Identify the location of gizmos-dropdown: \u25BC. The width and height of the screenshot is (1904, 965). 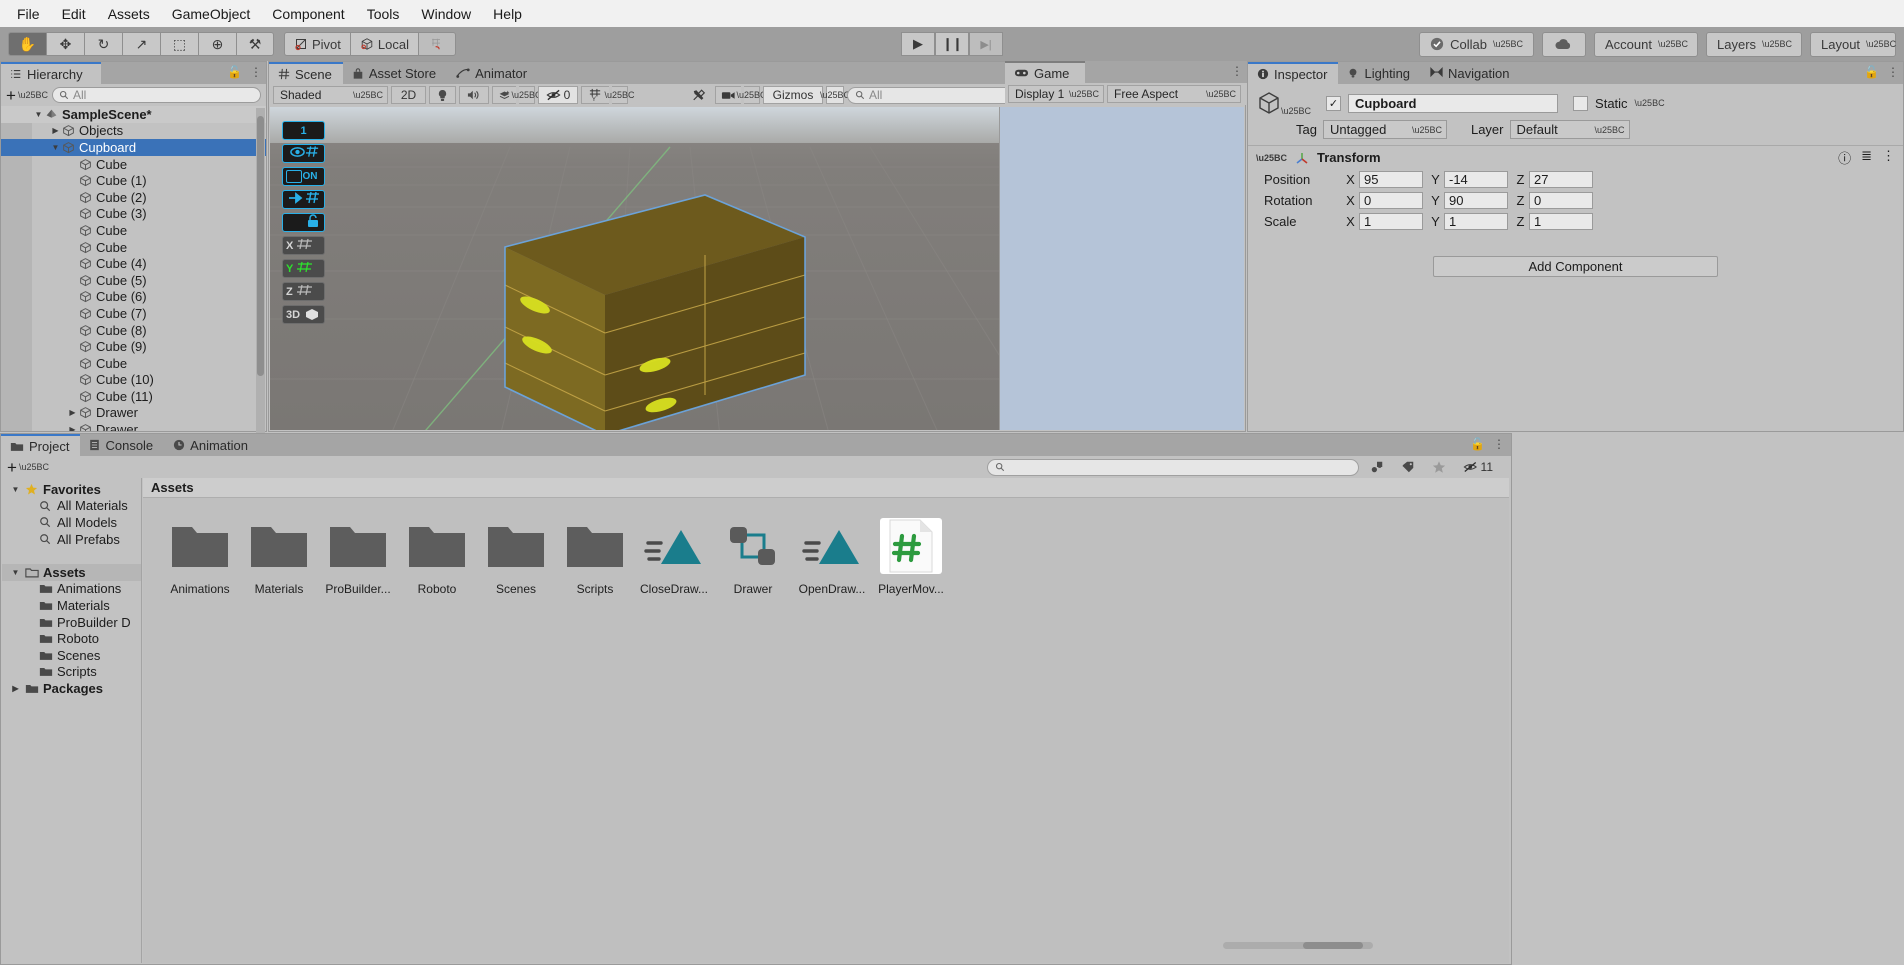
(835, 95).